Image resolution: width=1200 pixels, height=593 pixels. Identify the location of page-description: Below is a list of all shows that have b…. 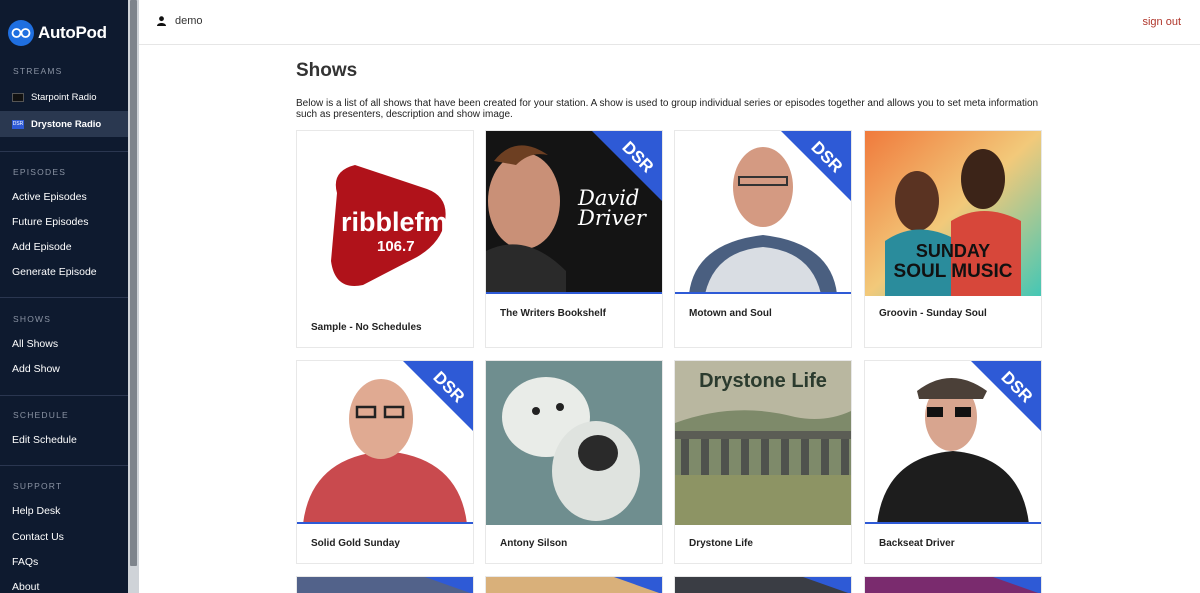
(667, 109).